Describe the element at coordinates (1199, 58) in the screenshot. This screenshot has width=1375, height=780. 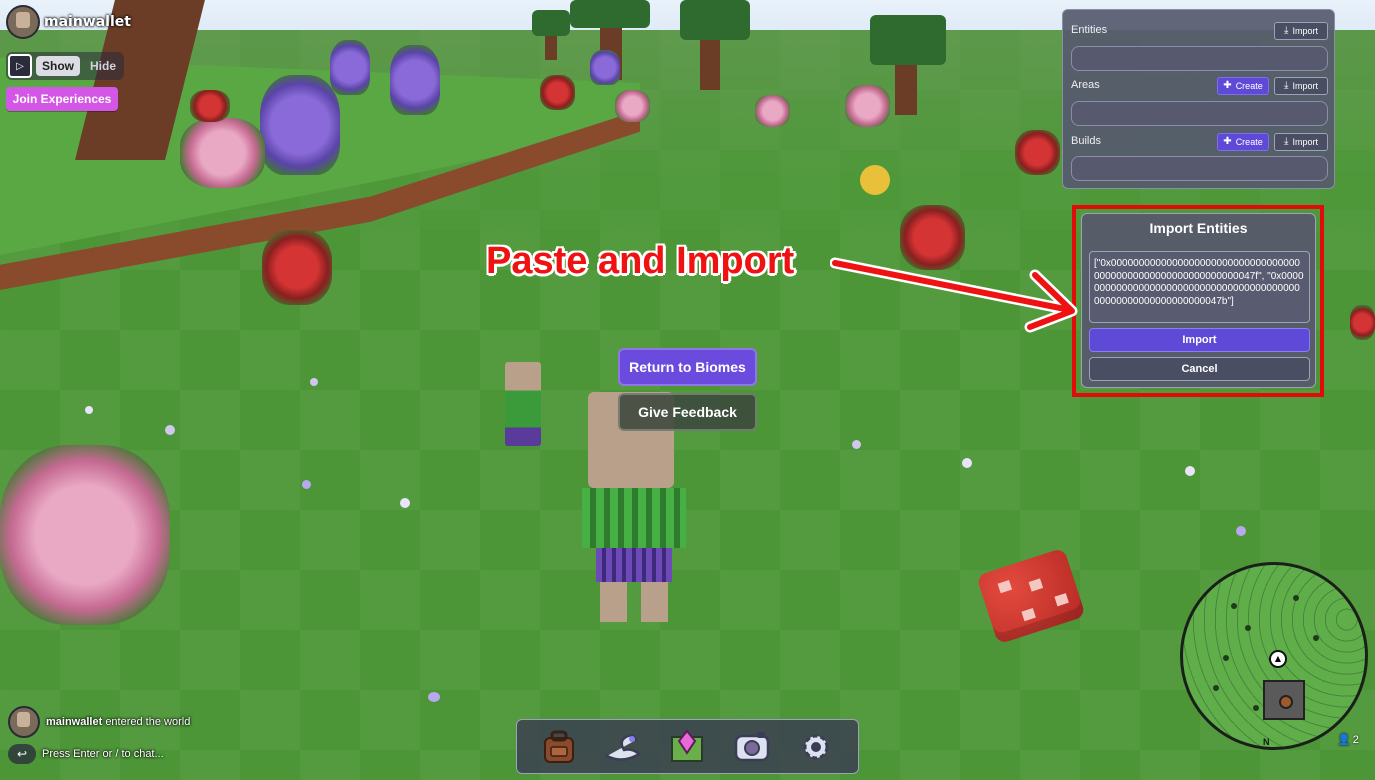
I see `entities-list` at that location.